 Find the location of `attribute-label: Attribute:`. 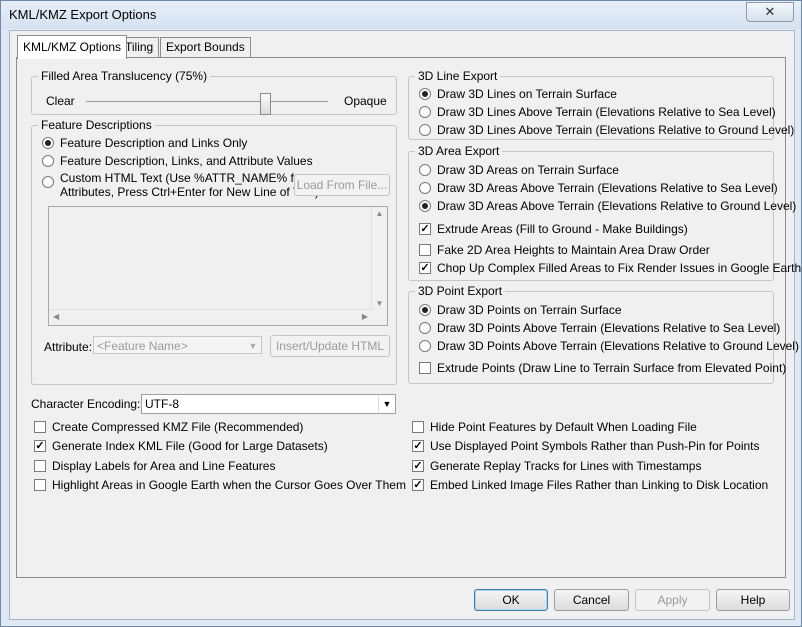

attribute-label: Attribute: is located at coordinates (68, 347).